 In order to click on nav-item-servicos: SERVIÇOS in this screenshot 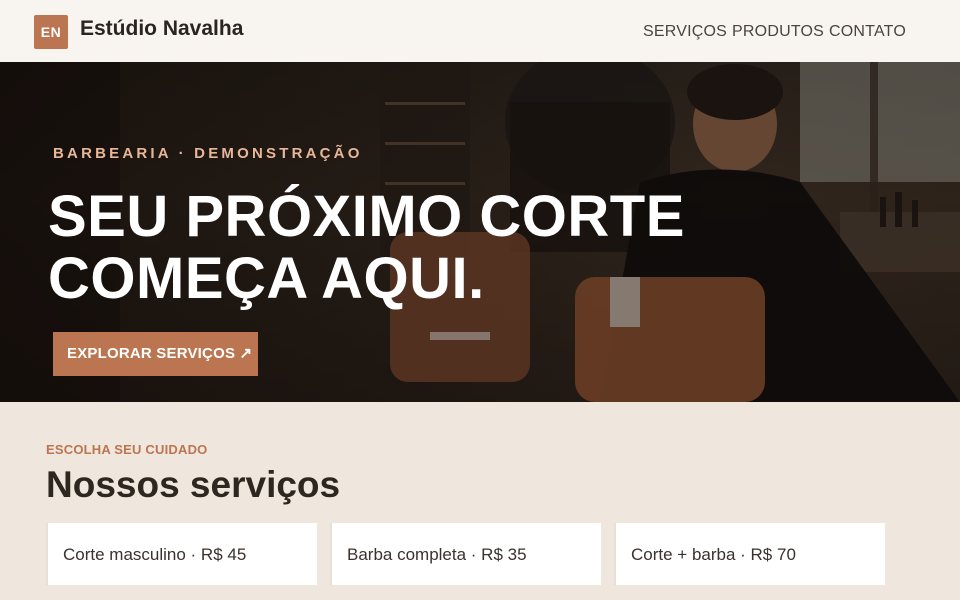, I will do `click(685, 32)`.